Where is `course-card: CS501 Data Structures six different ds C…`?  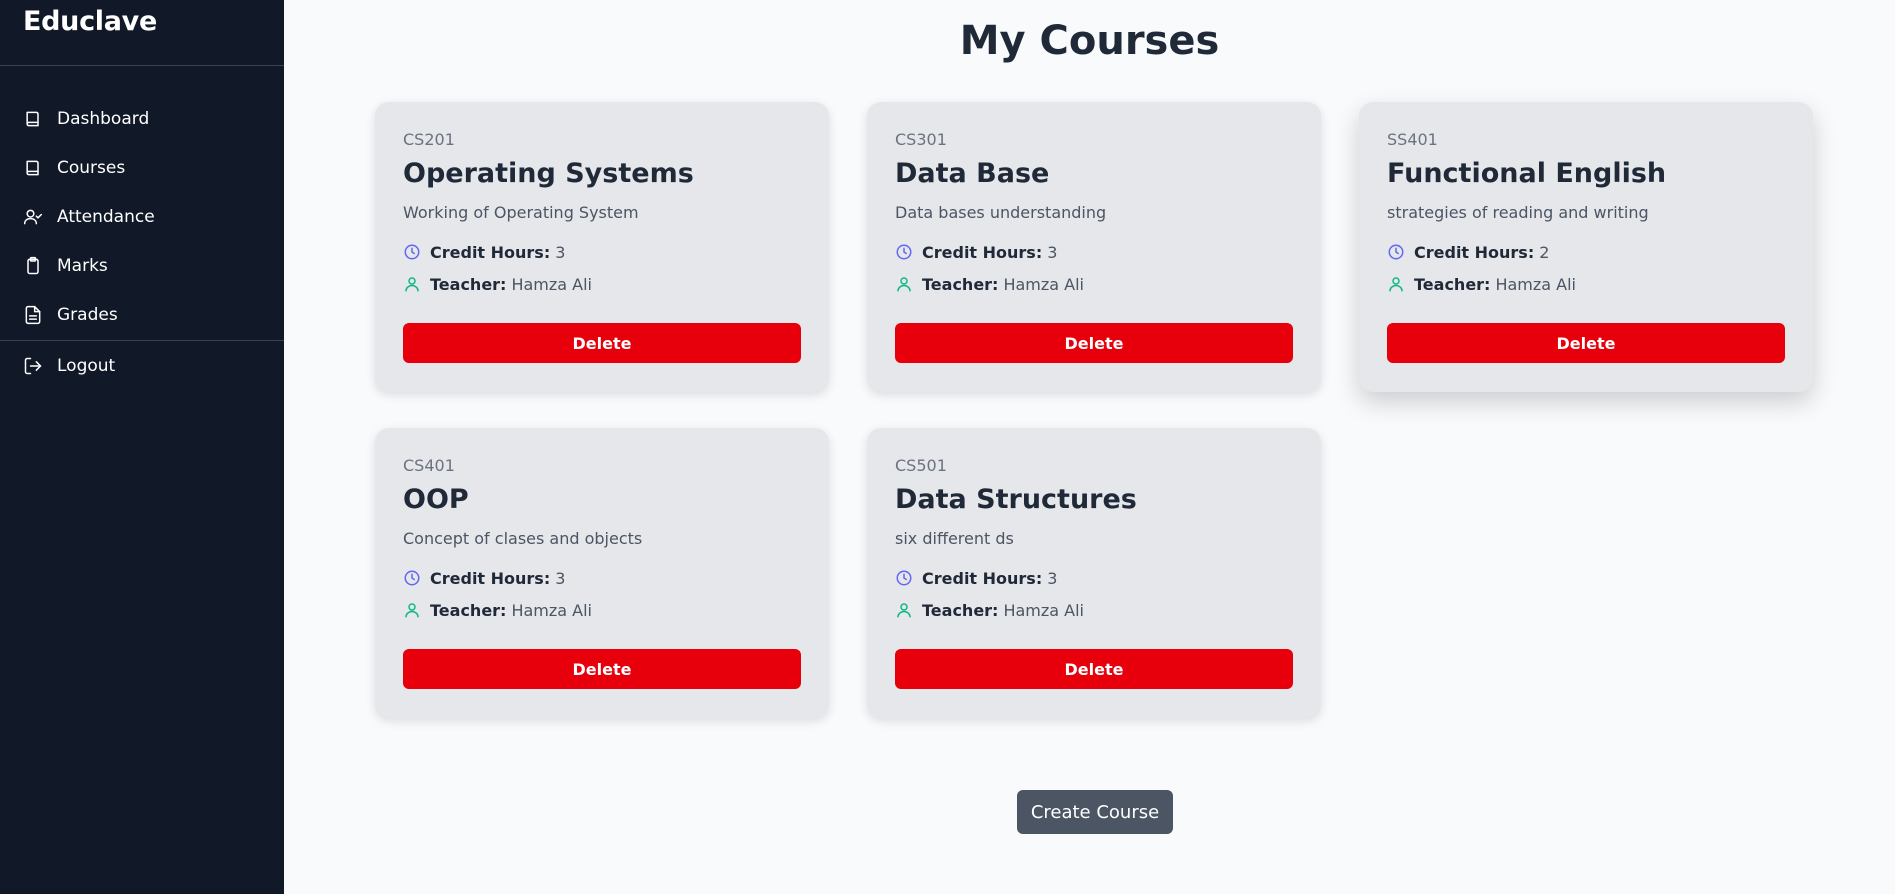
course-card: CS501 Data Structures six different ds C… is located at coordinates (1094, 573).